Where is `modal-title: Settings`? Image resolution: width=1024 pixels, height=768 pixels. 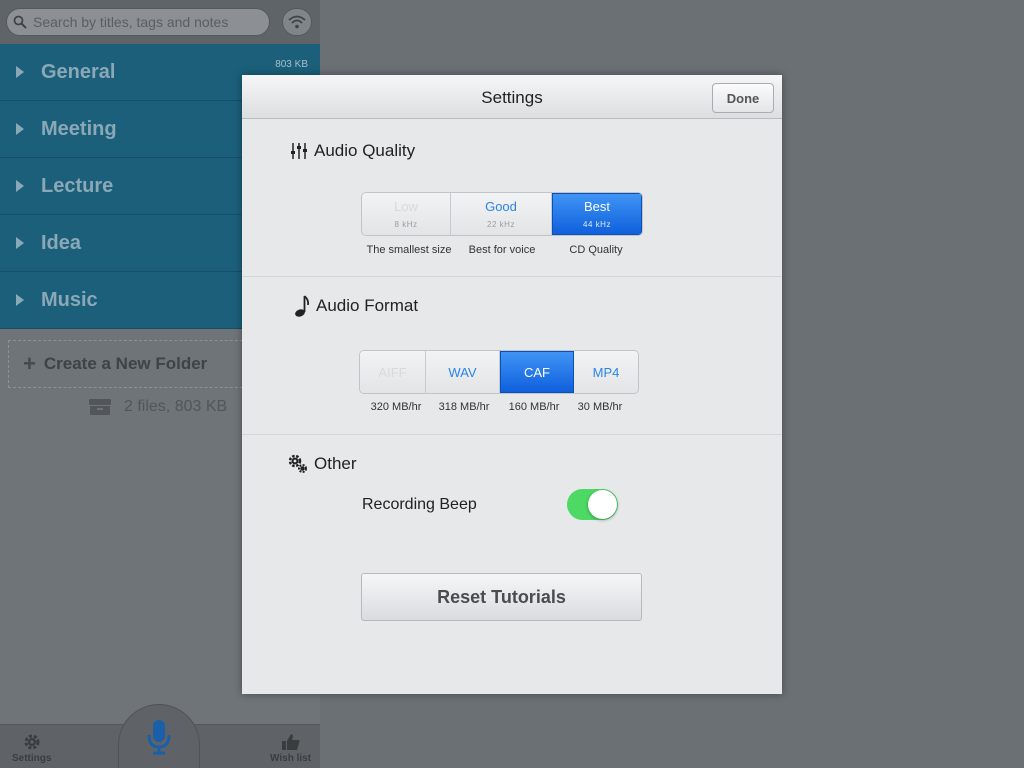 modal-title: Settings is located at coordinates (512, 97).